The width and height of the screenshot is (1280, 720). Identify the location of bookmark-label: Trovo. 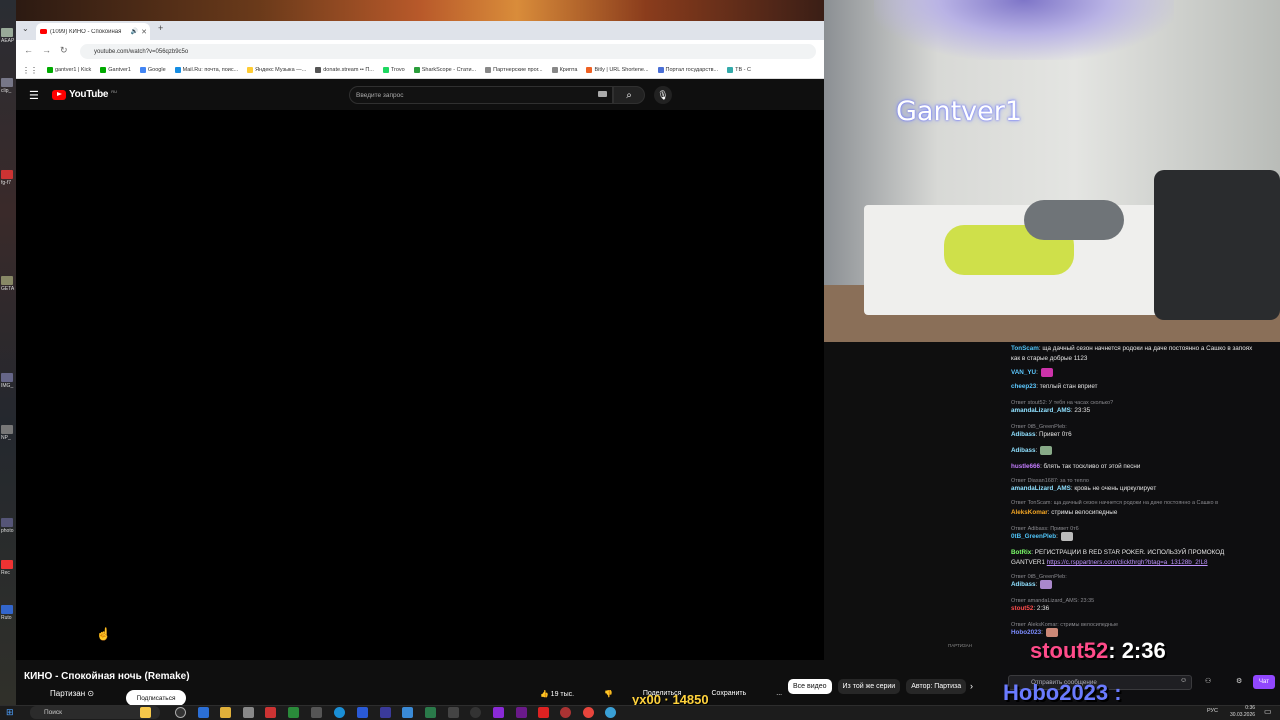
(397, 70).